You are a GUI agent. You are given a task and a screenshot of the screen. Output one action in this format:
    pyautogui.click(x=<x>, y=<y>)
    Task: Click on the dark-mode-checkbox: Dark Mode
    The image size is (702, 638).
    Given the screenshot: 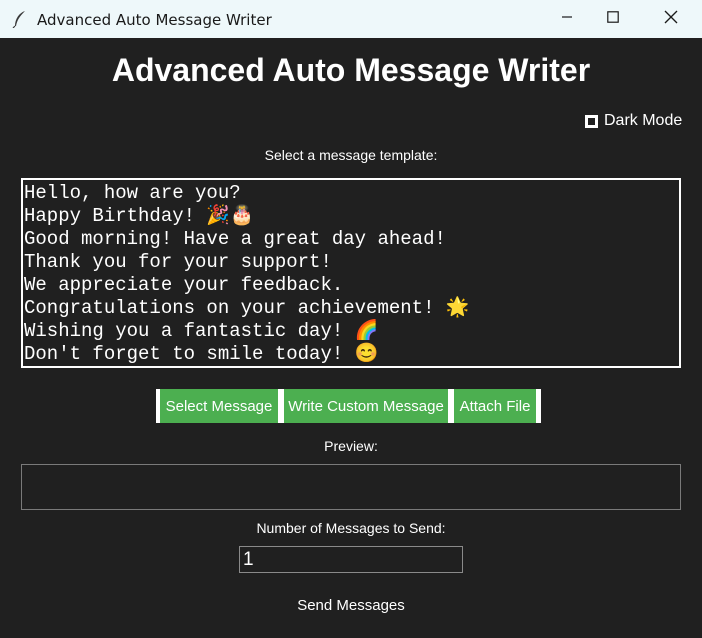 What is the action you would take?
    pyautogui.click(x=633, y=121)
    